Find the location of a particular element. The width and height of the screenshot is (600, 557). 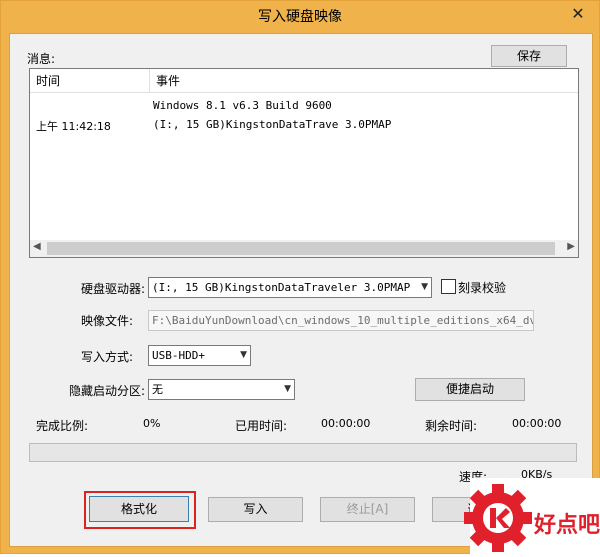

window-title: 写入硬盘映像 is located at coordinates (300, 17).